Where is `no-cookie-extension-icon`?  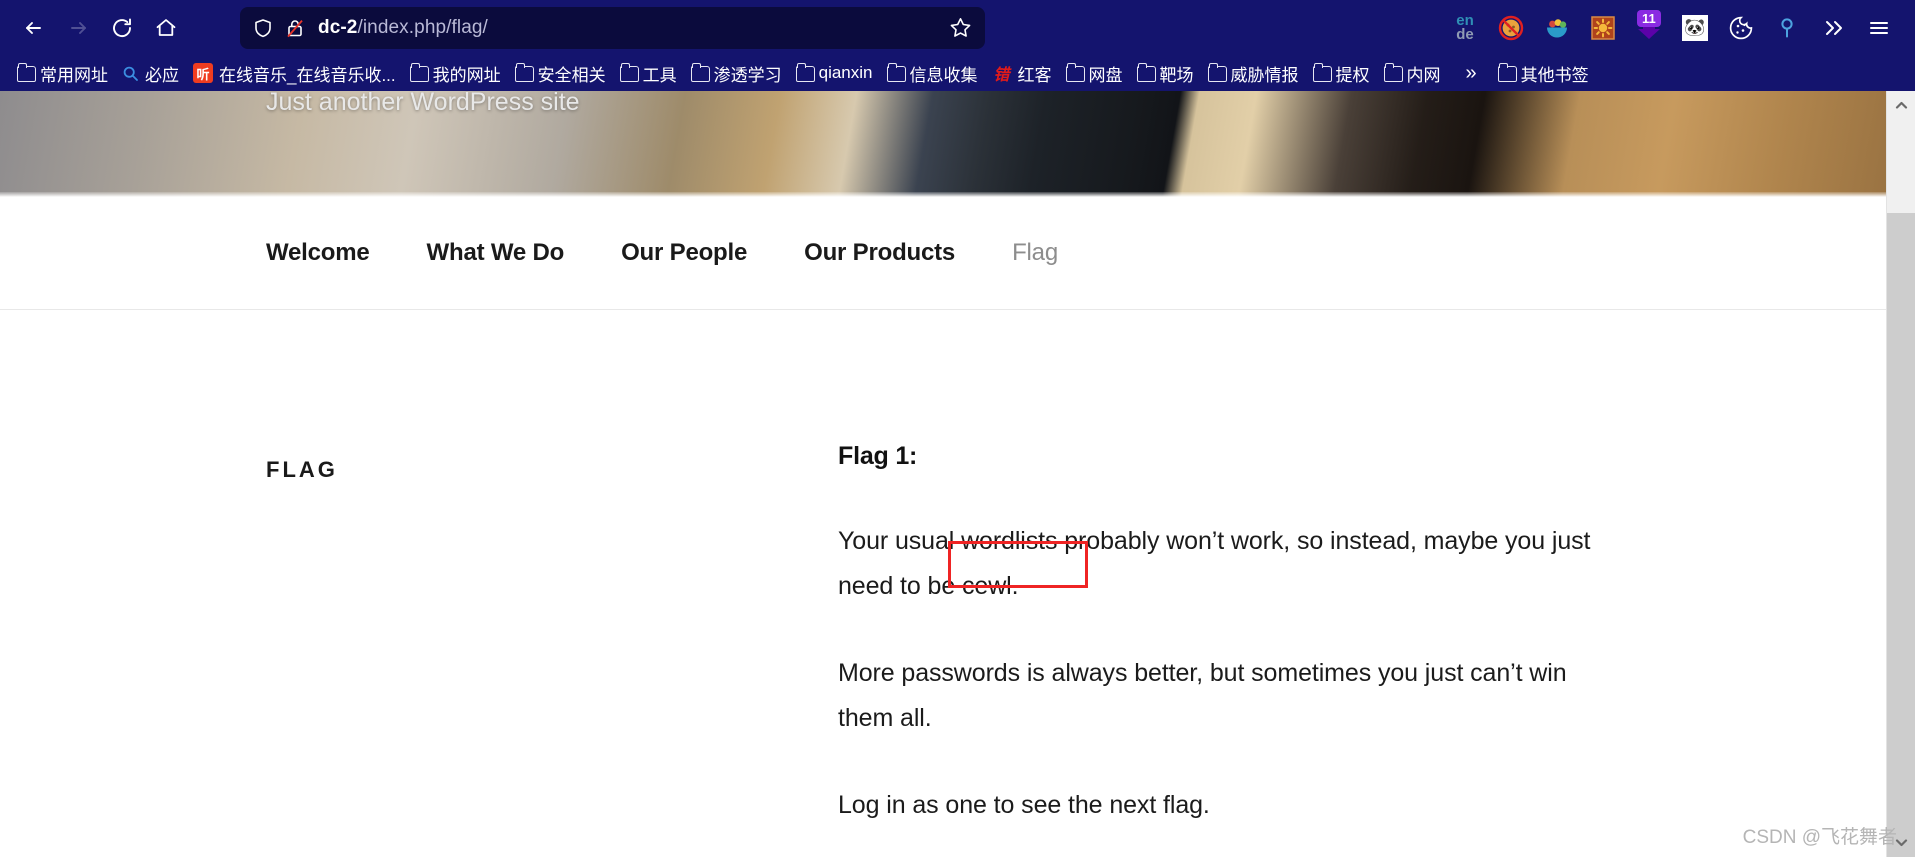 no-cookie-extension-icon is located at coordinates (1511, 28).